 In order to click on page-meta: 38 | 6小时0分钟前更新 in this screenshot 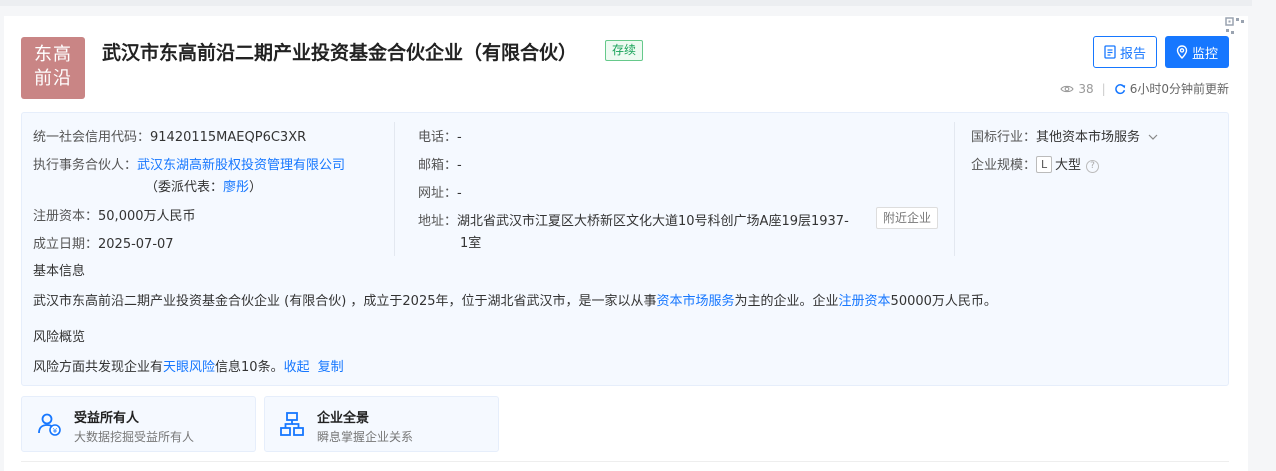, I will do `click(1144, 88)`.